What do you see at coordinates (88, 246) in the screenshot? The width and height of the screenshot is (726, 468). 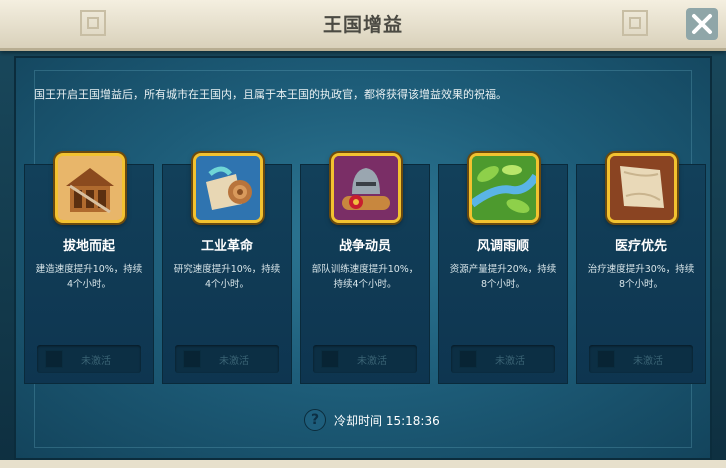 I see `buff-name: 拔地而起` at bounding box center [88, 246].